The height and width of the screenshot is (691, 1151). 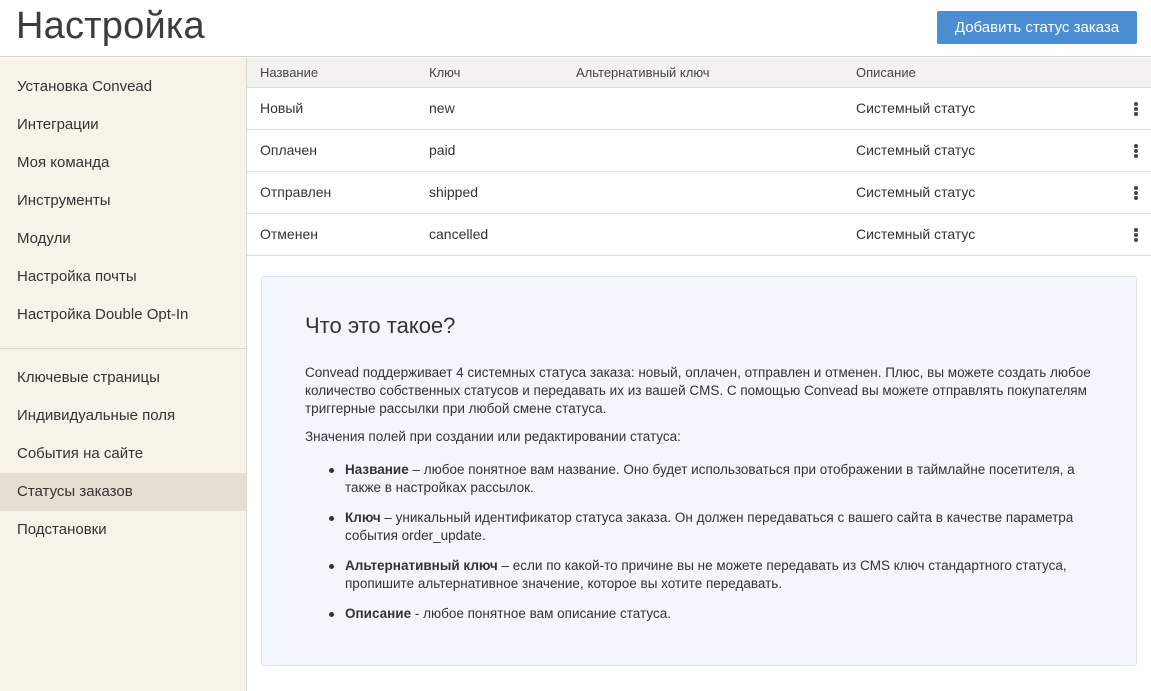 I want to click on sidebar-item-mail-settings: Настройка почты, so click(x=123, y=277).